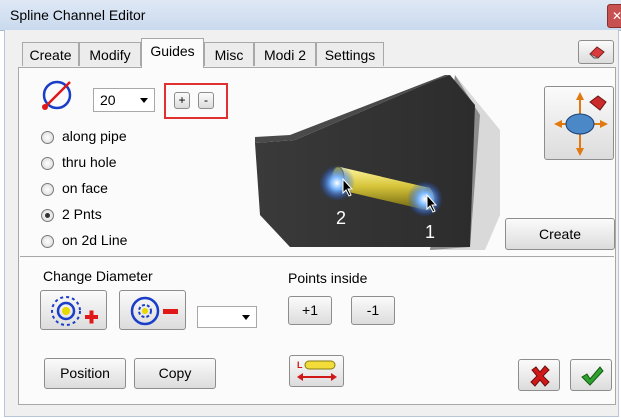 The height and width of the screenshot is (418, 621). I want to click on length-ruler-icon: L, so click(317, 372).